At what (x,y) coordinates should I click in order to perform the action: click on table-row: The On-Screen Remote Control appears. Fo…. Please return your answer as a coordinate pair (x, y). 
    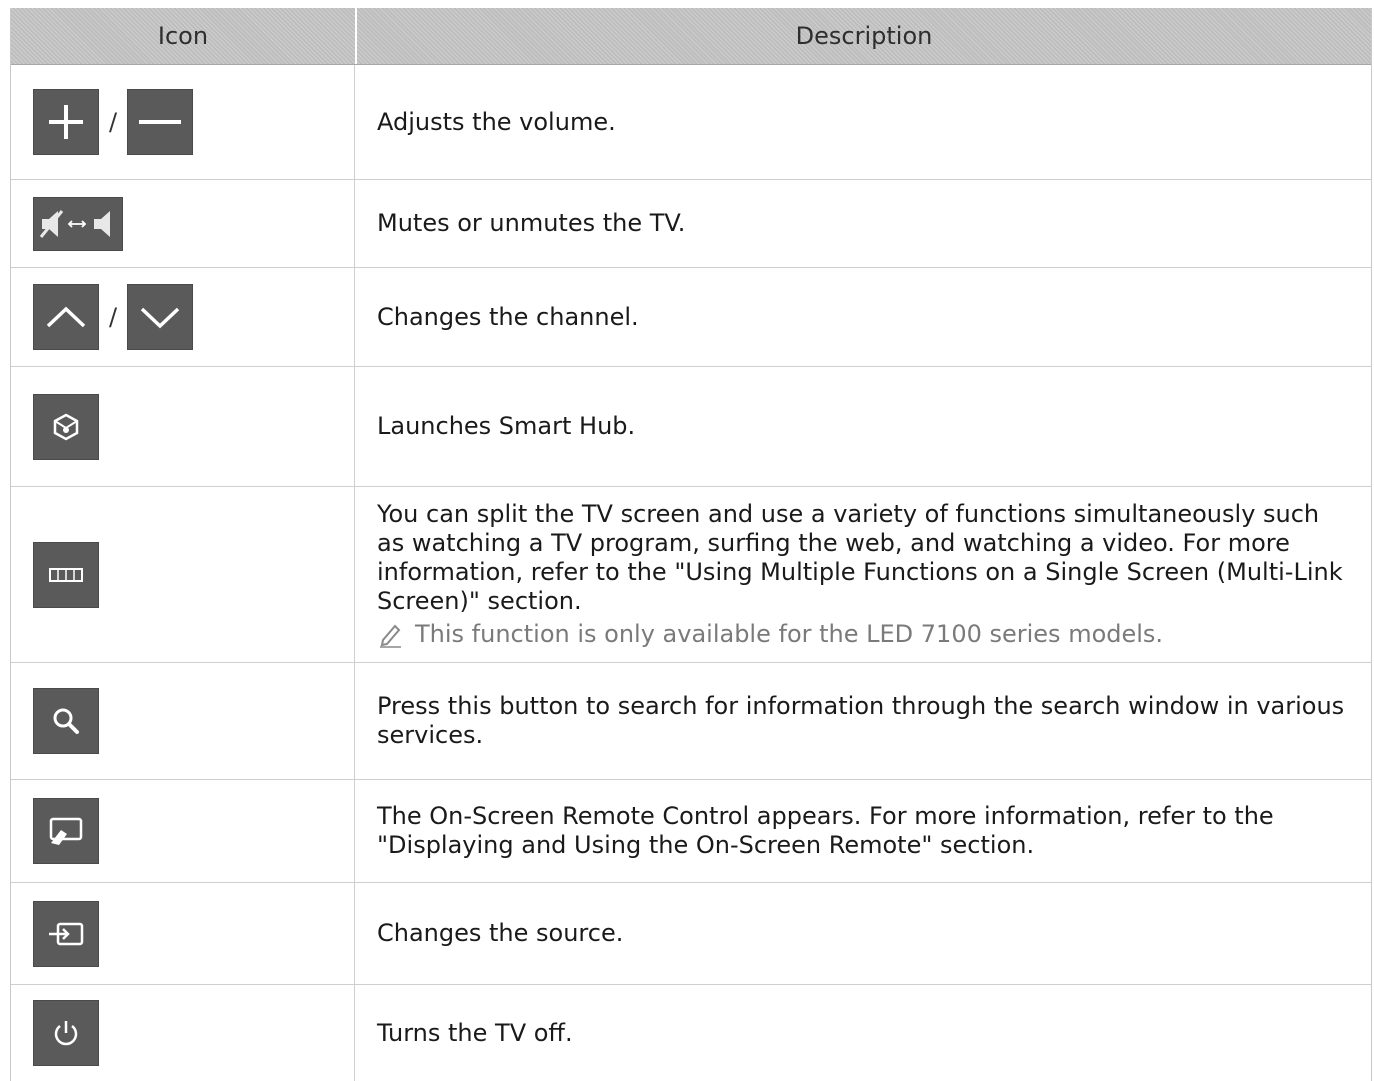
    Looking at the image, I should click on (691, 831).